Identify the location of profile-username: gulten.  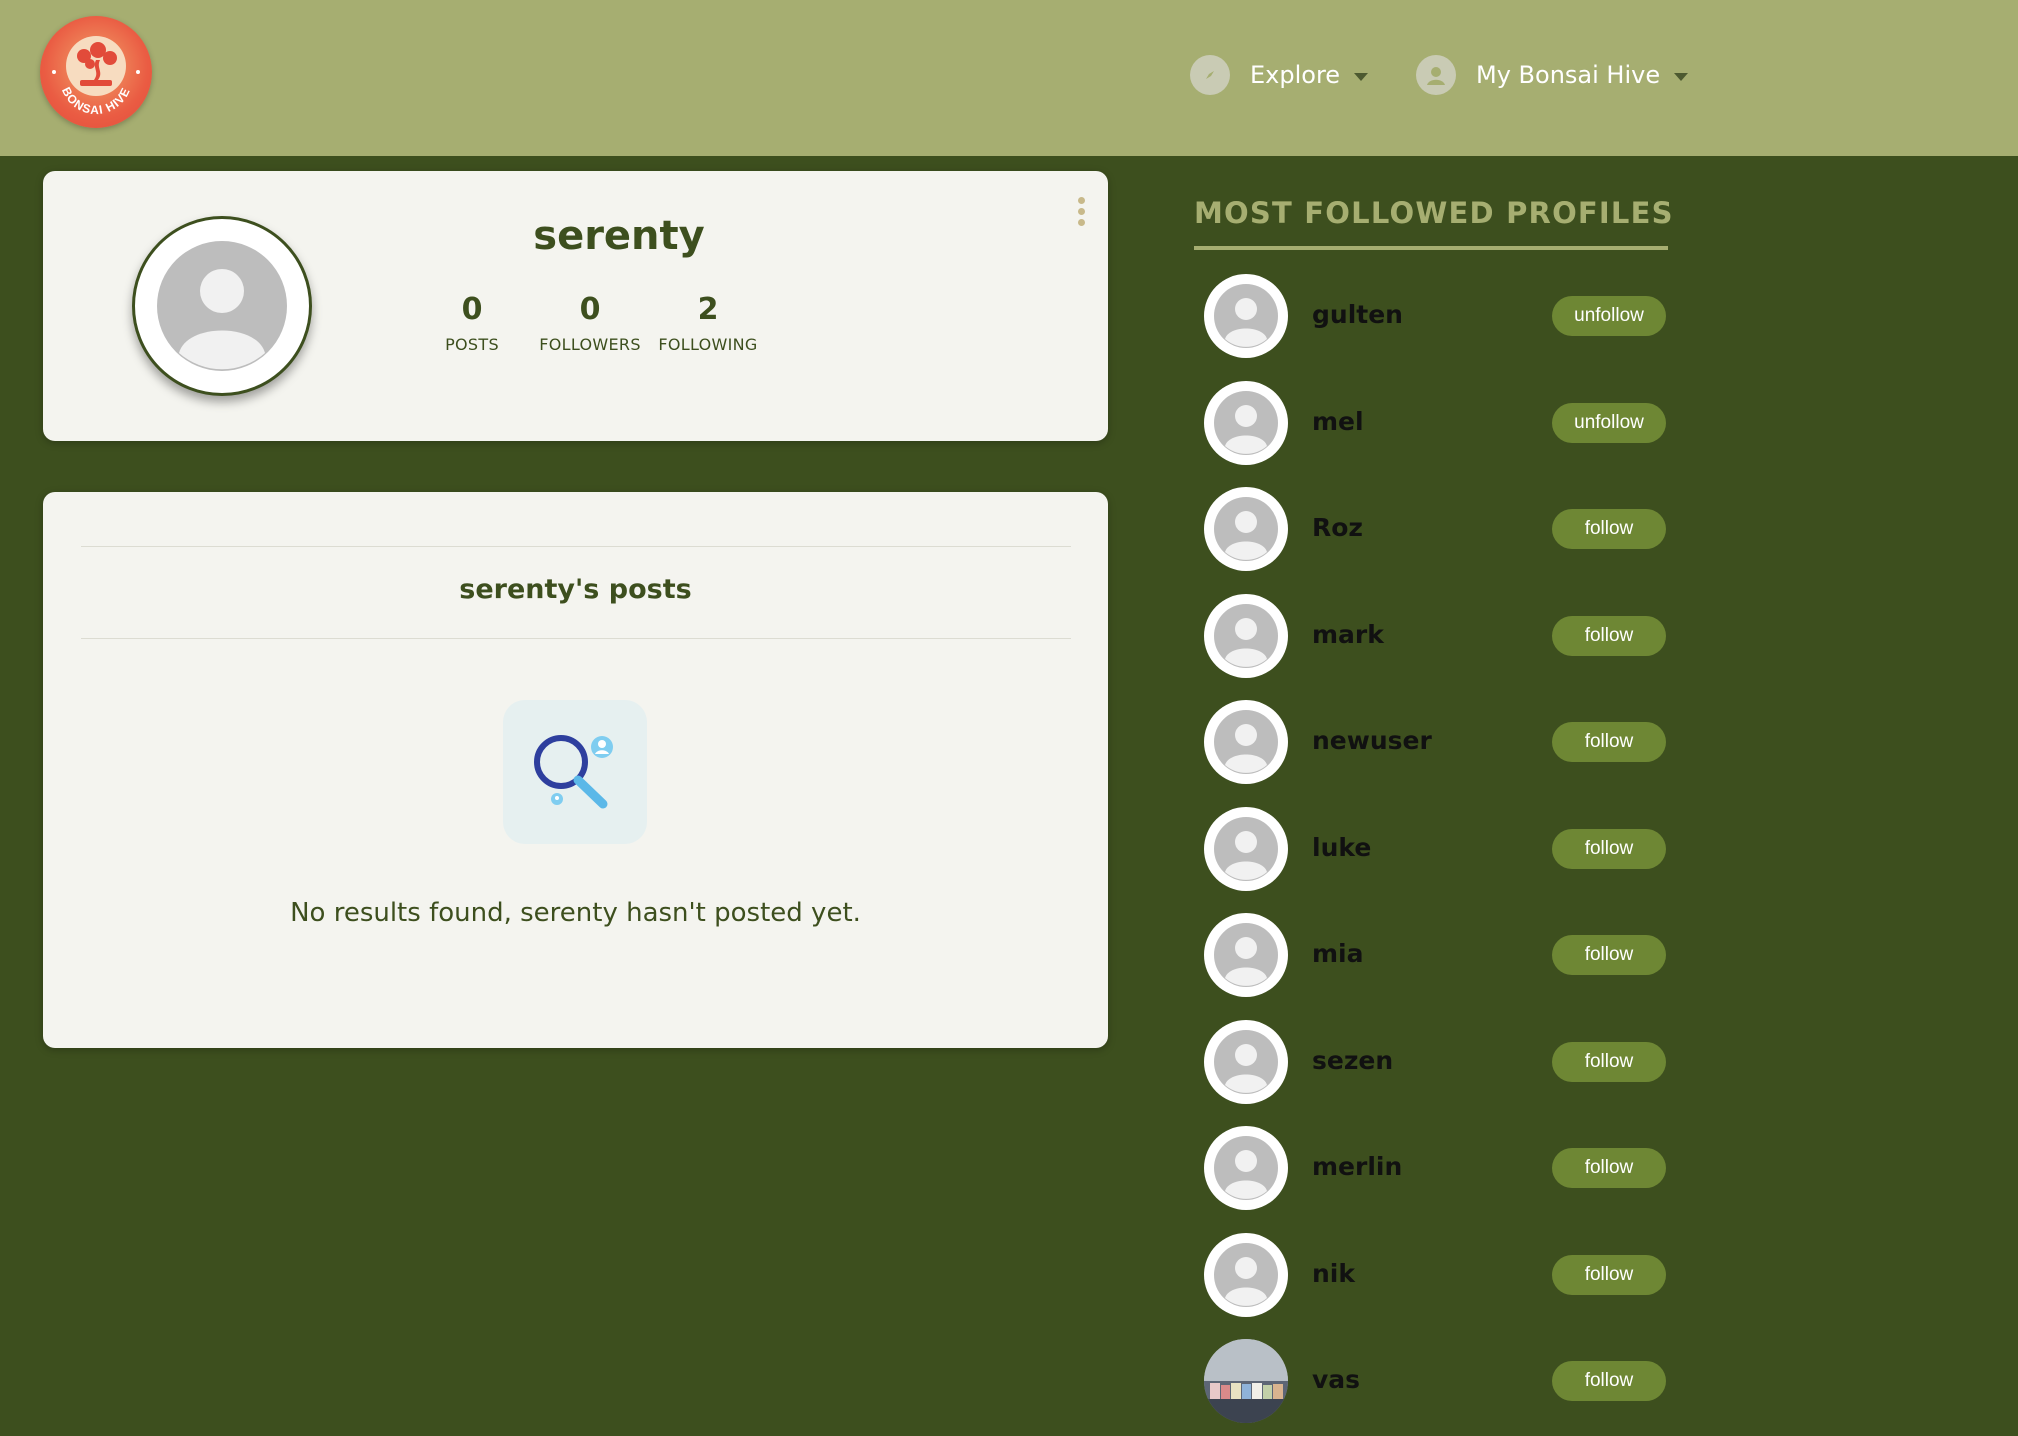
(1357, 314).